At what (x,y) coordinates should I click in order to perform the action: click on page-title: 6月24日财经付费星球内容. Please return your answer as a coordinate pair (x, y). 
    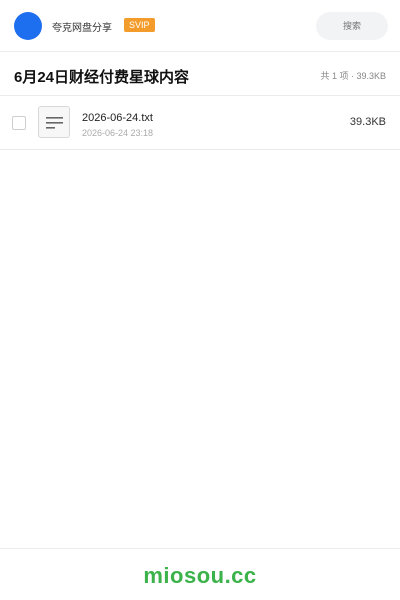
    Looking at the image, I should click on (102, 77).